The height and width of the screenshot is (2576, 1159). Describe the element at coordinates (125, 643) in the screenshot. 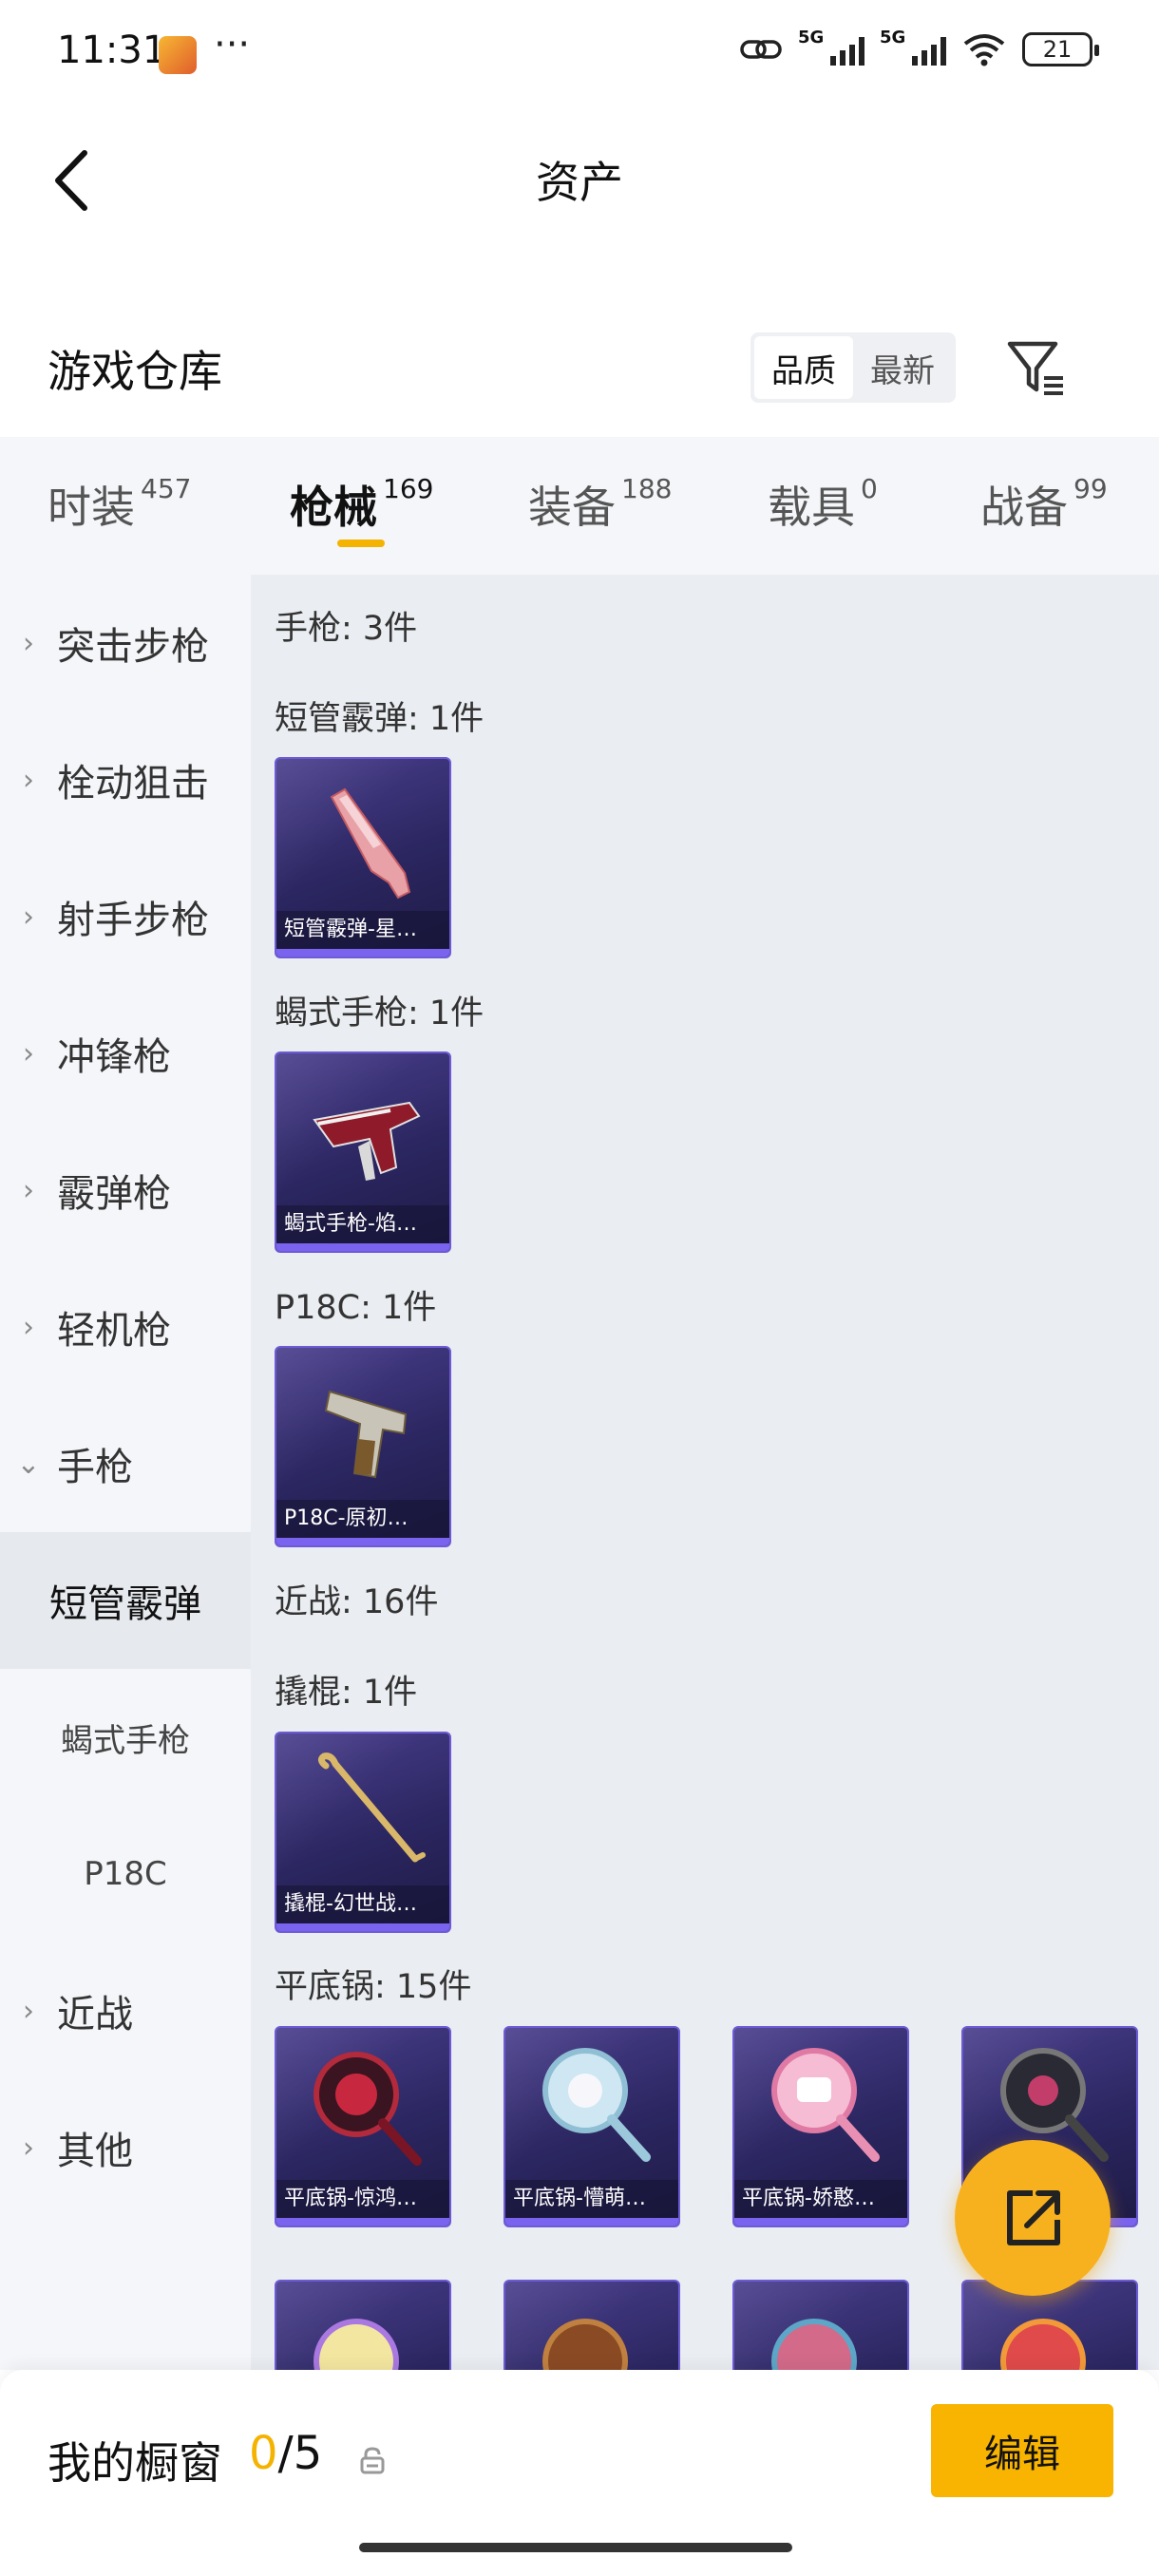

I see `sidebar-item-assault-rifle: › 突击步枪` at that location.